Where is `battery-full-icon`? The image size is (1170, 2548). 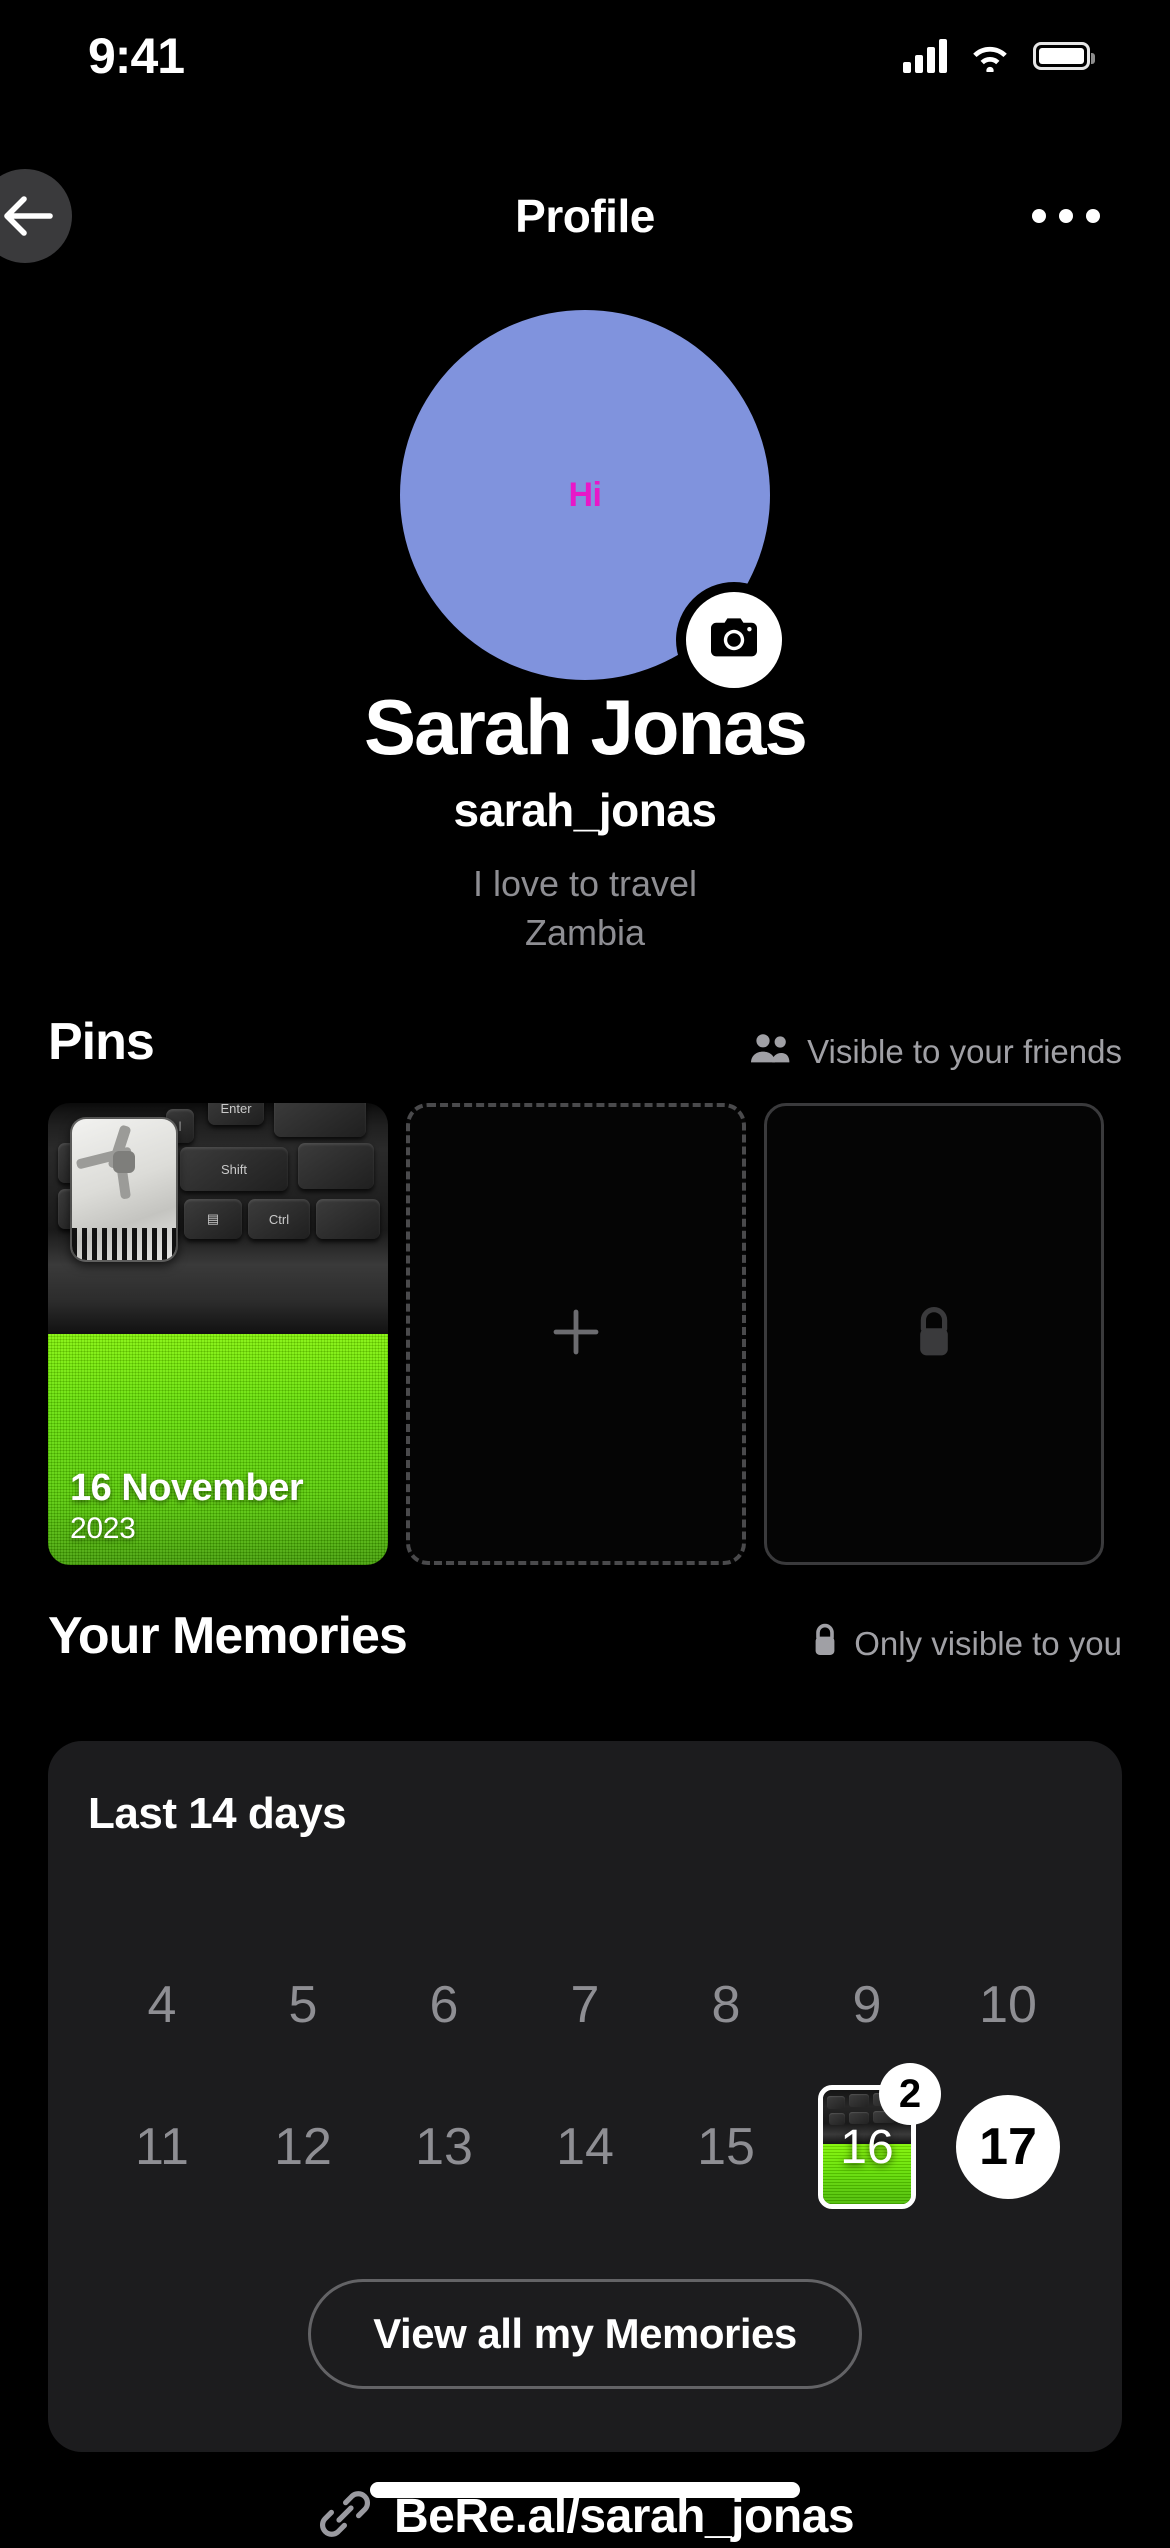
battery-full-icon is located at coordinates (1064, 56).